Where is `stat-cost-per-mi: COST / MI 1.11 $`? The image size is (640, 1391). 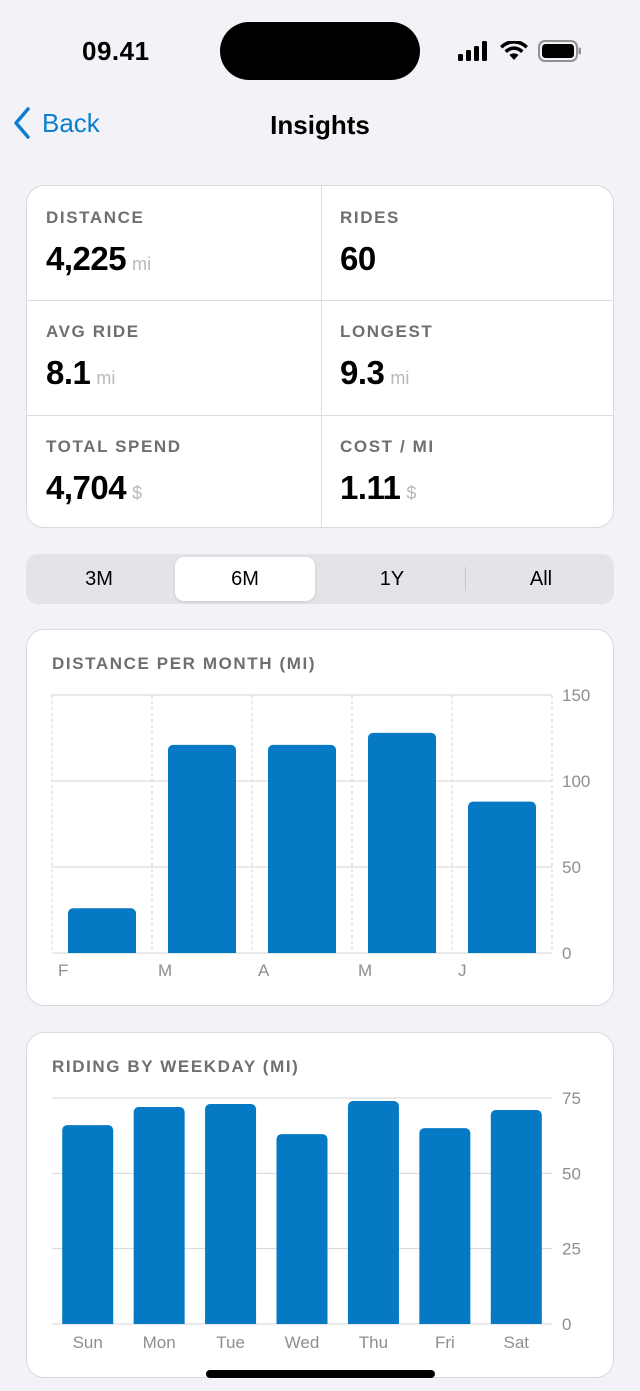
stat-cost-per-mi: COST / MI 1.11 $ is located at coordinates (467, 471).